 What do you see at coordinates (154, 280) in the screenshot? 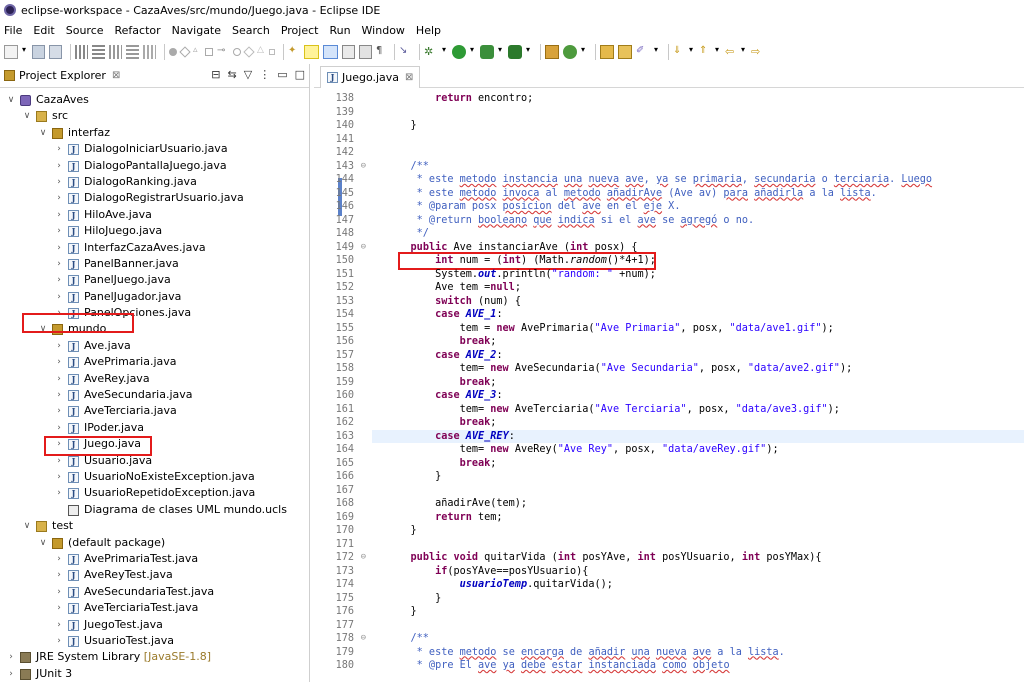
I see `tree-item: › J PanelJuego.java` at bounding box center [154, 280].